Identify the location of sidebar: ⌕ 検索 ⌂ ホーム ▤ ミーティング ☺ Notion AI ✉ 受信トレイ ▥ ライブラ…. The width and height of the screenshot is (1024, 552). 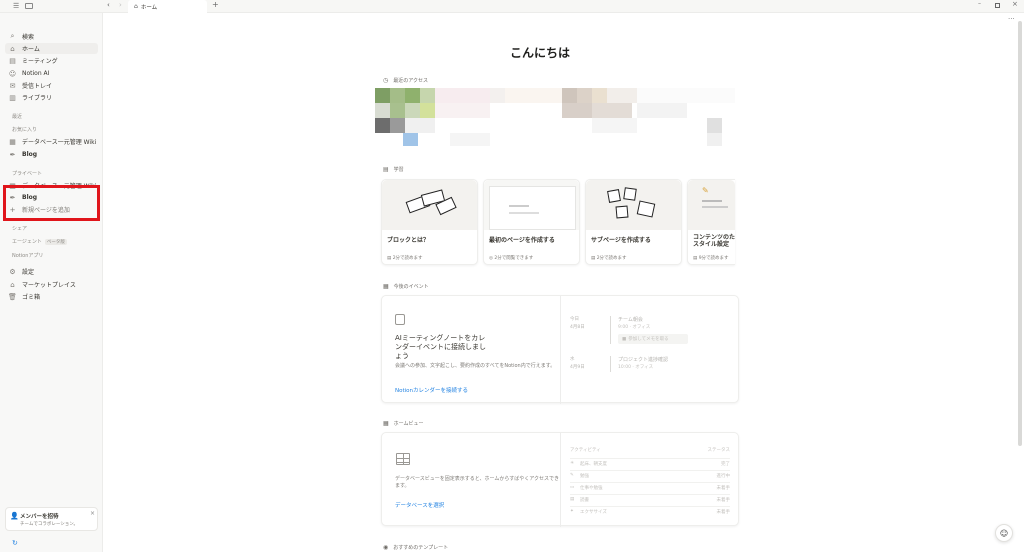
(51, 282).